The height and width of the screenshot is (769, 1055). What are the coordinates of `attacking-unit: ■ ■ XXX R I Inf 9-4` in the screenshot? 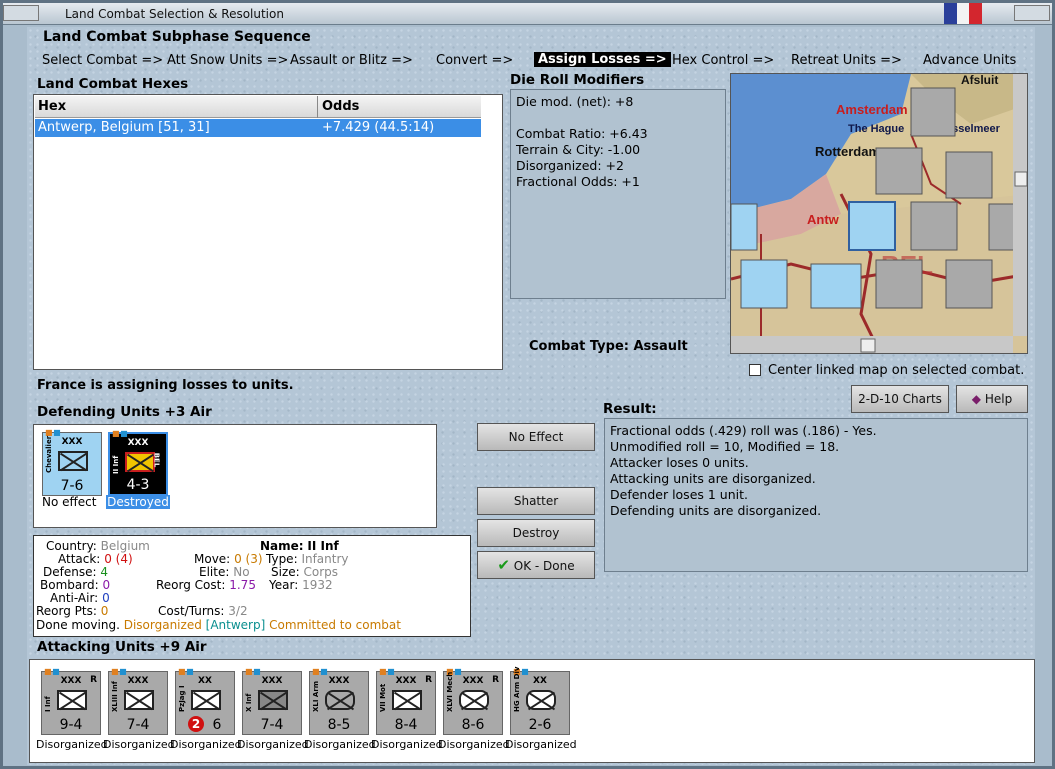 It's located at (71, 701).